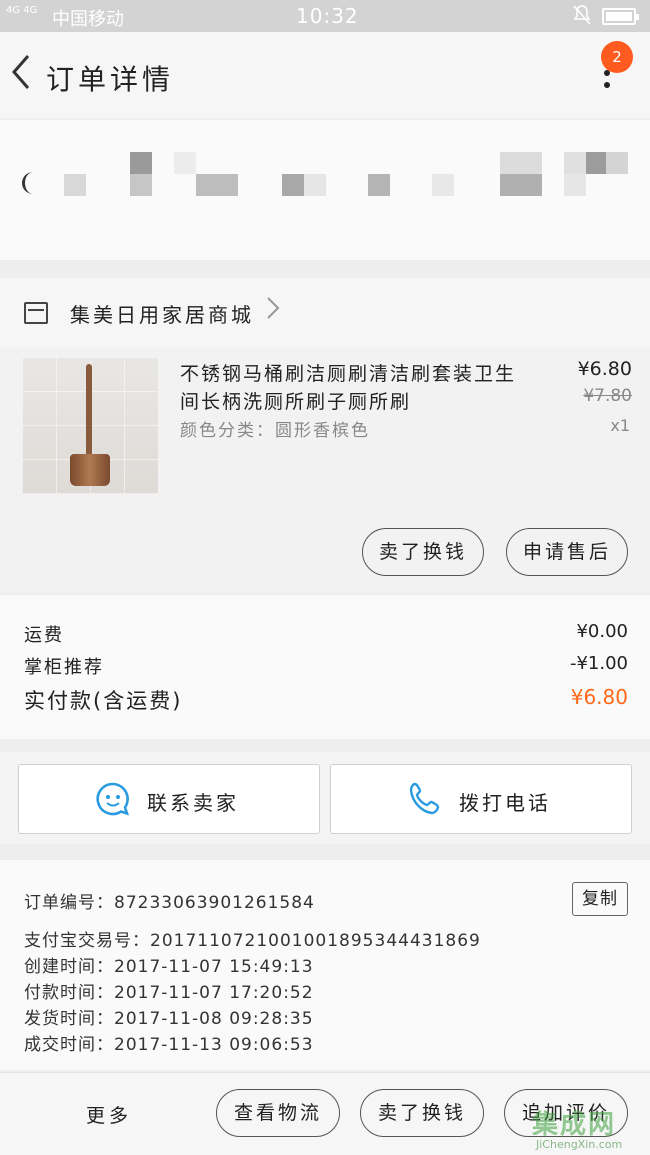  Describe the element at coordinates (325, 313) in the screenshot. I see `shop-header: 集美日用家居商城` at that location.